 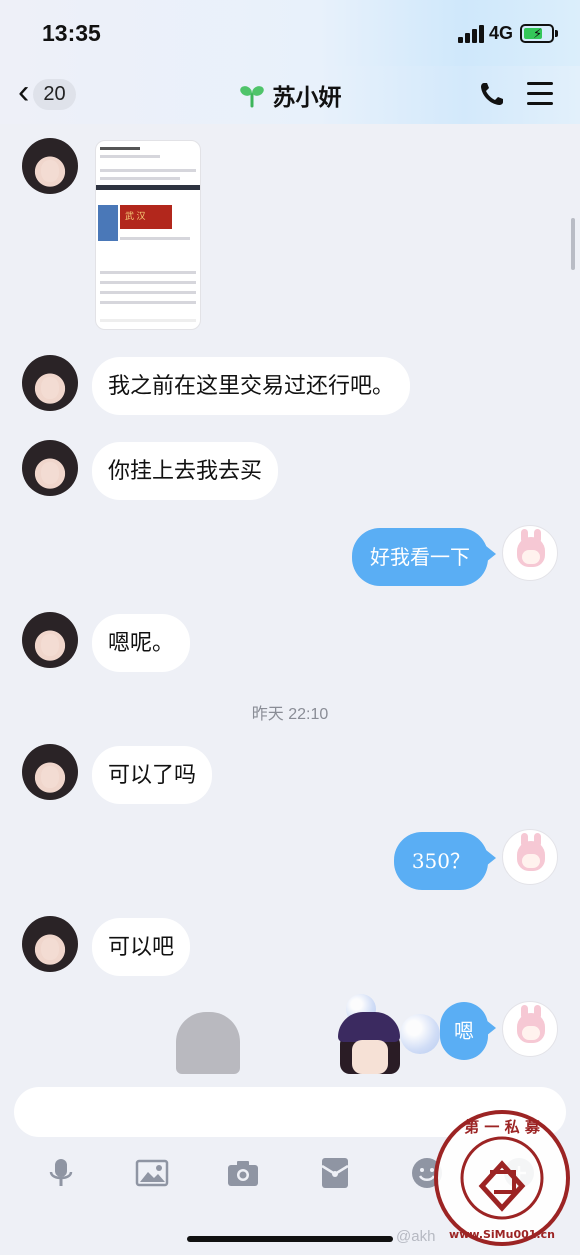 What do you see at coordinates (420, 557) in the screenshot?
I see `message-bubble-outgoing: 好我看一下` at bounding box center [420, 557].